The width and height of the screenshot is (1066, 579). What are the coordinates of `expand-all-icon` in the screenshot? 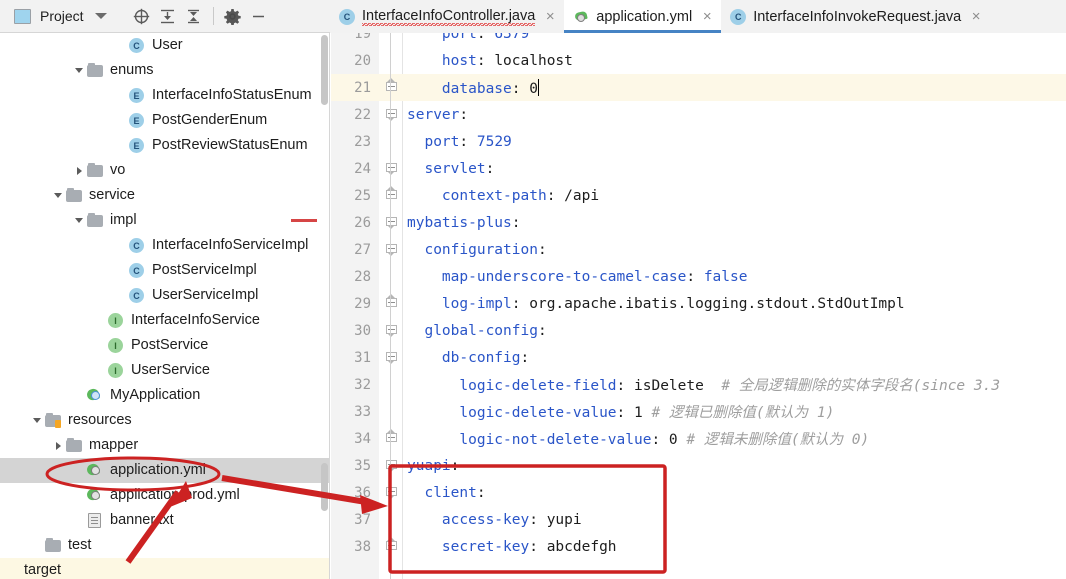 It's located at (168, 16).